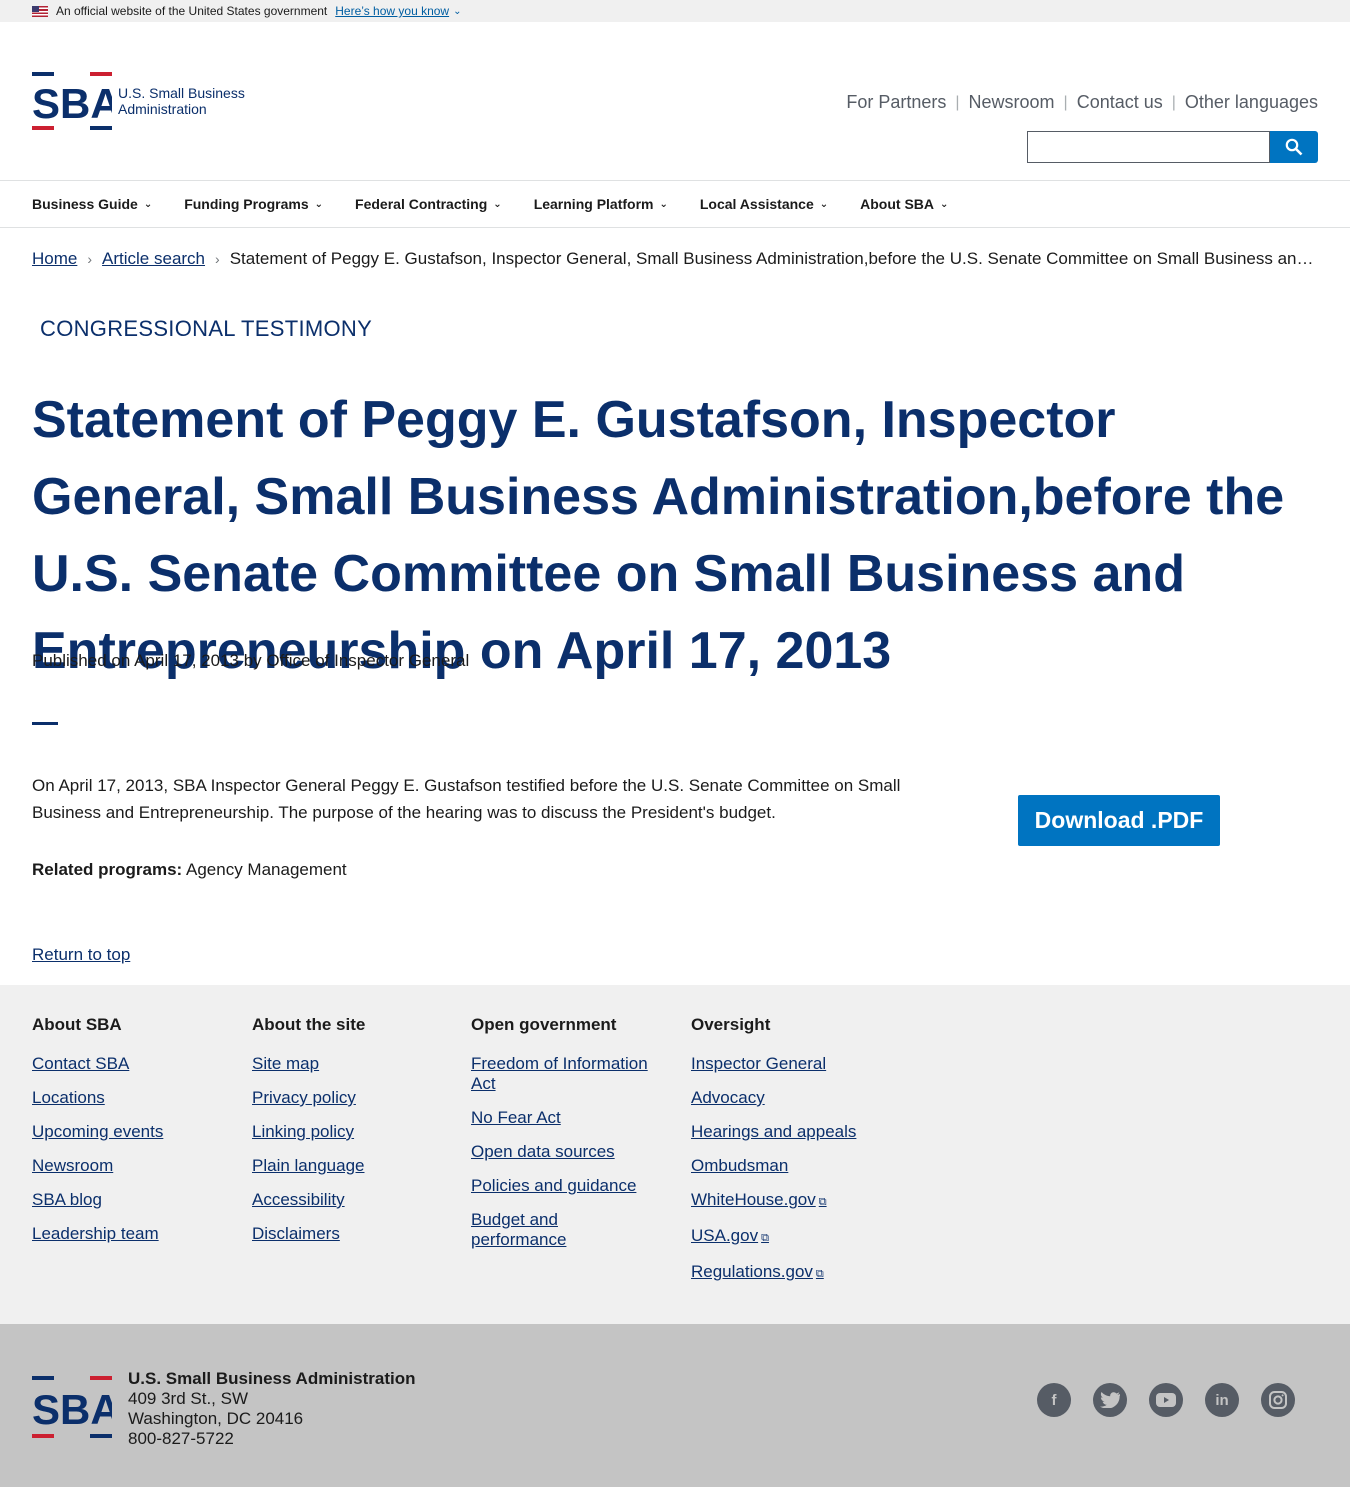  What do you see at coordinates (81, 955) in the screenshot?
I see `return-to-top-link: Return to top` at bounding box center [81, 955].